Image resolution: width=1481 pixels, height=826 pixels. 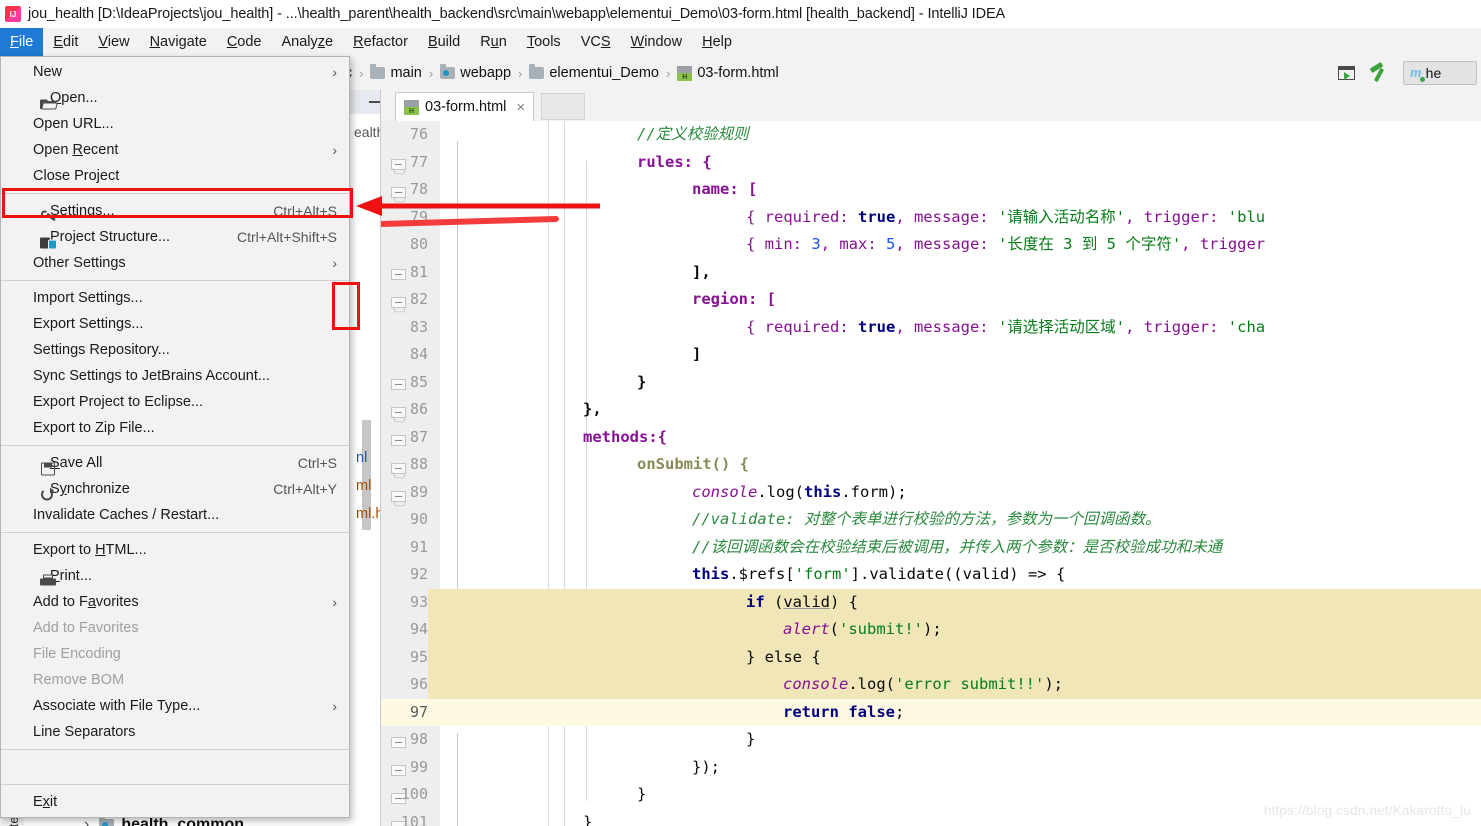 I want to click on menu-help: Help, so click(x=717, y=42).